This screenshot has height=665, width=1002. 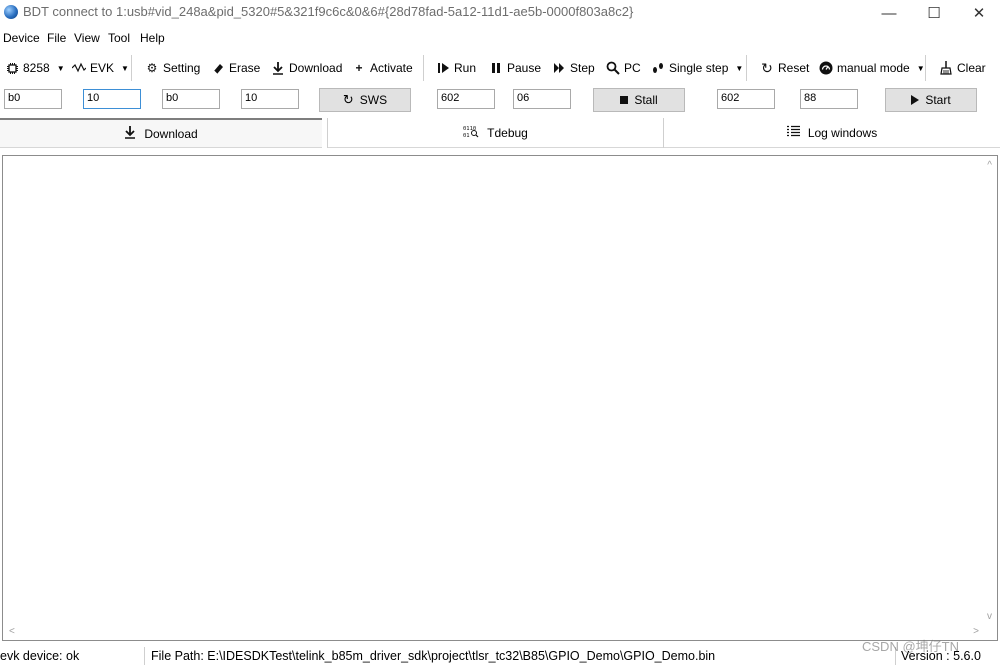 I want to click on download-label: Download, so click(x=316, y=68).